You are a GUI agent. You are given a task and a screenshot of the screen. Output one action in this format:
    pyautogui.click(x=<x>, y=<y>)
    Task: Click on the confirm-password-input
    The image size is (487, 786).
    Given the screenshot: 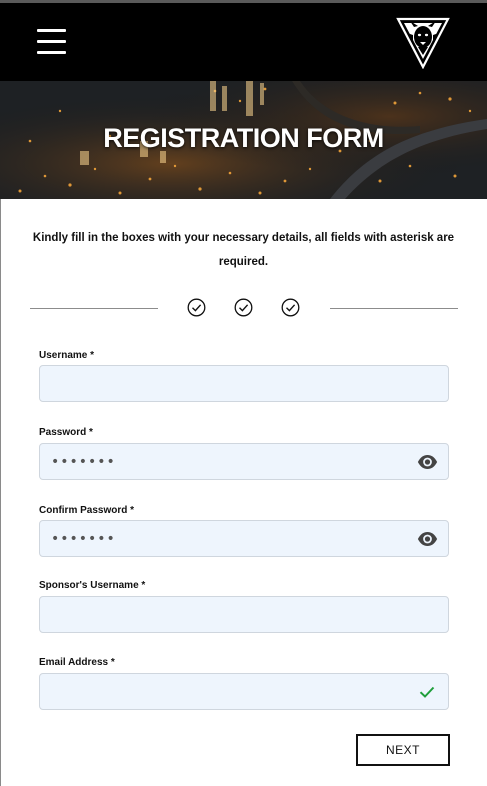 What is the action you would take?
    pyautogui.click(x=244, y=538)
    